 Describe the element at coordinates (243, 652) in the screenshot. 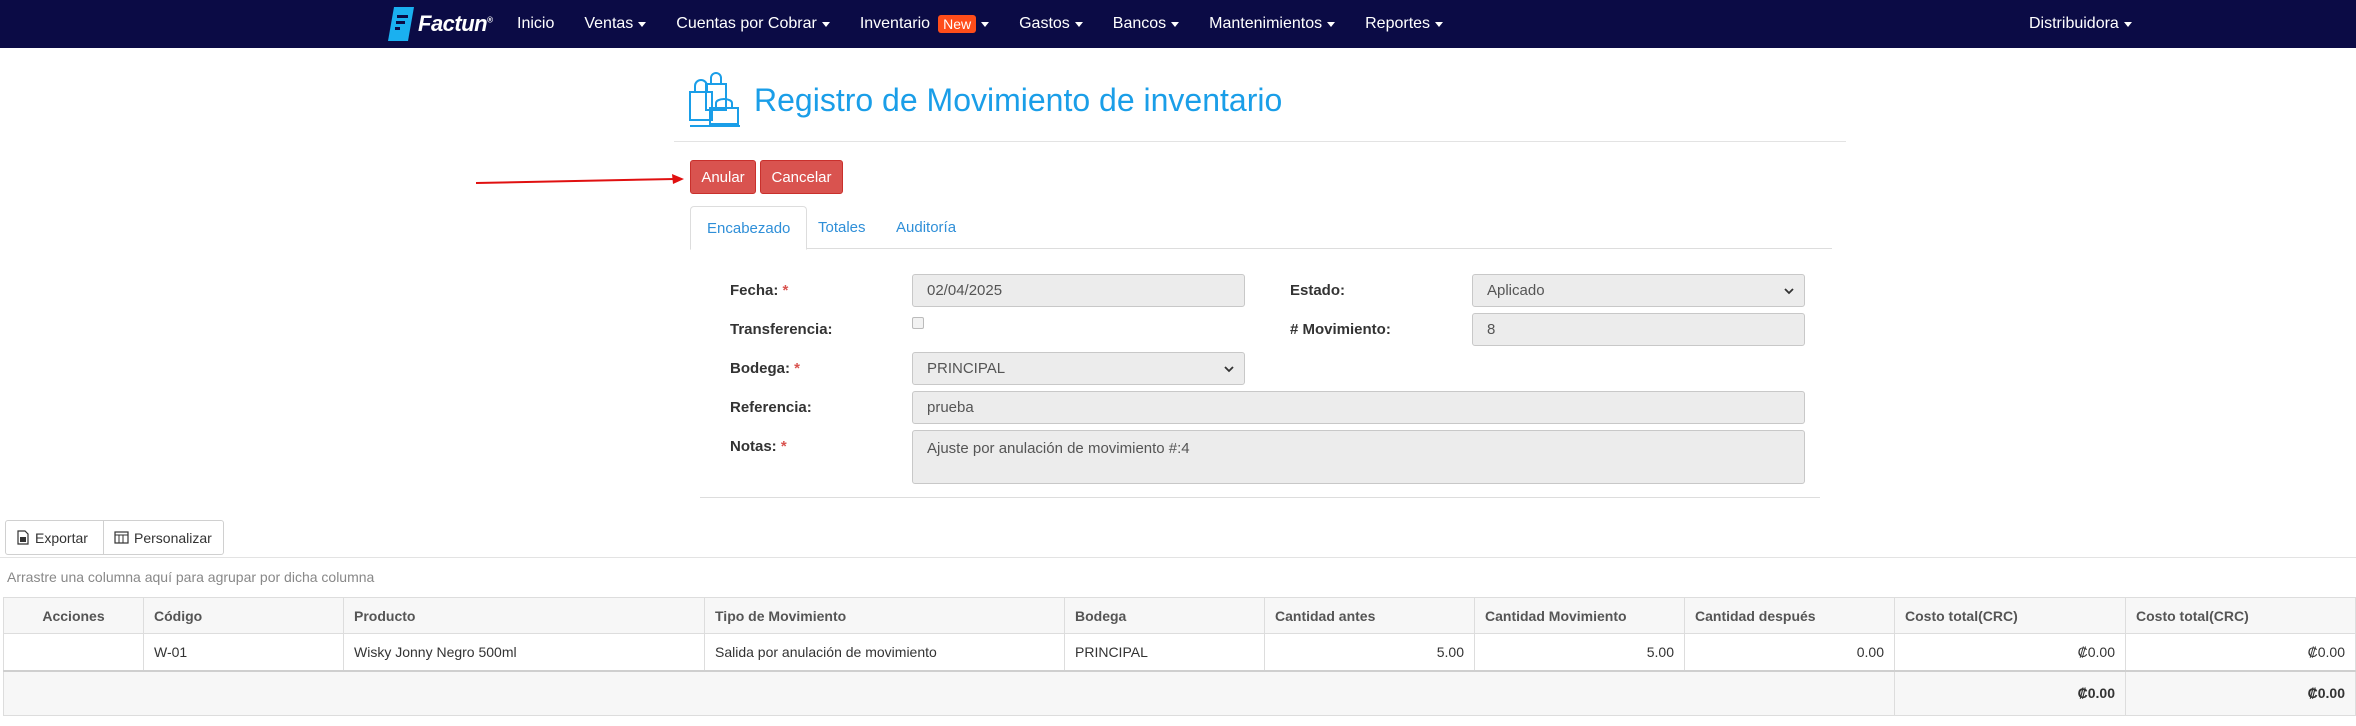

I see `cell-codigo: W-01` at that location.